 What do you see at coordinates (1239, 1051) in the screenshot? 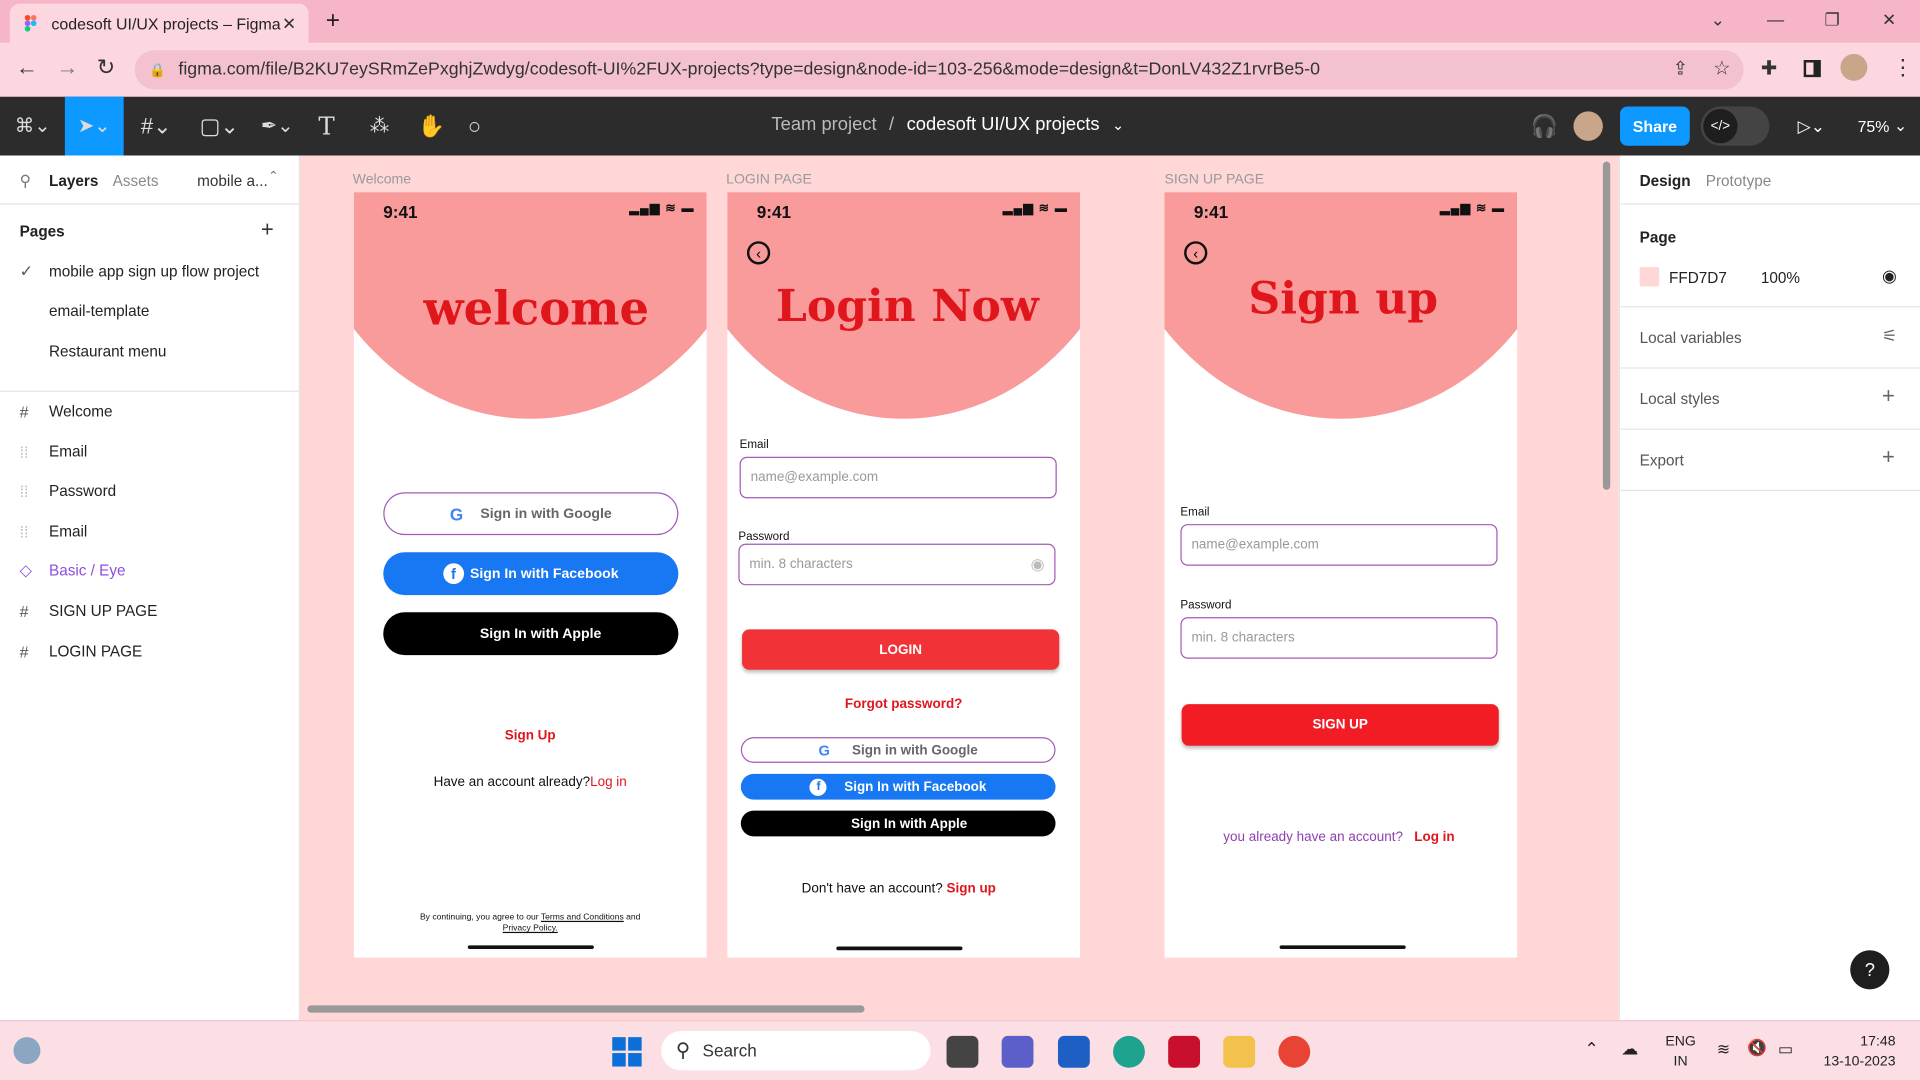
I see `file-explorer-icon` at bounding box center [1239, 1051].